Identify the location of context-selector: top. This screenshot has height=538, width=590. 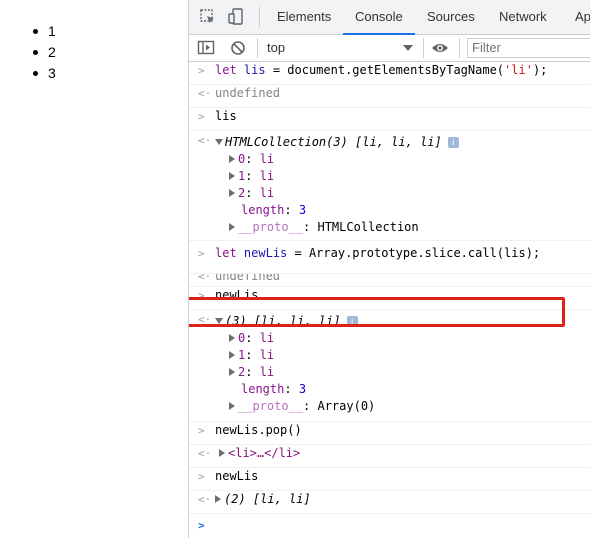
(341, 48).